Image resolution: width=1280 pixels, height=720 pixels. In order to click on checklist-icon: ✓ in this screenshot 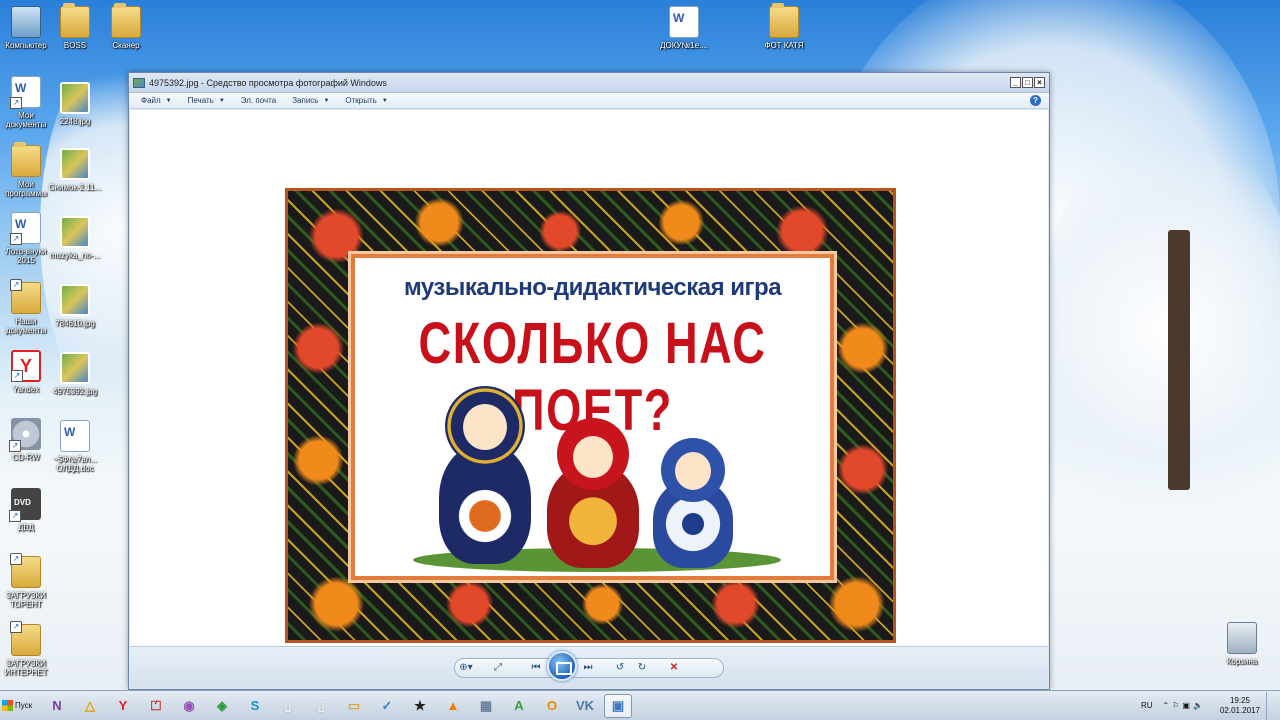, I will do `click(387, 706)`.